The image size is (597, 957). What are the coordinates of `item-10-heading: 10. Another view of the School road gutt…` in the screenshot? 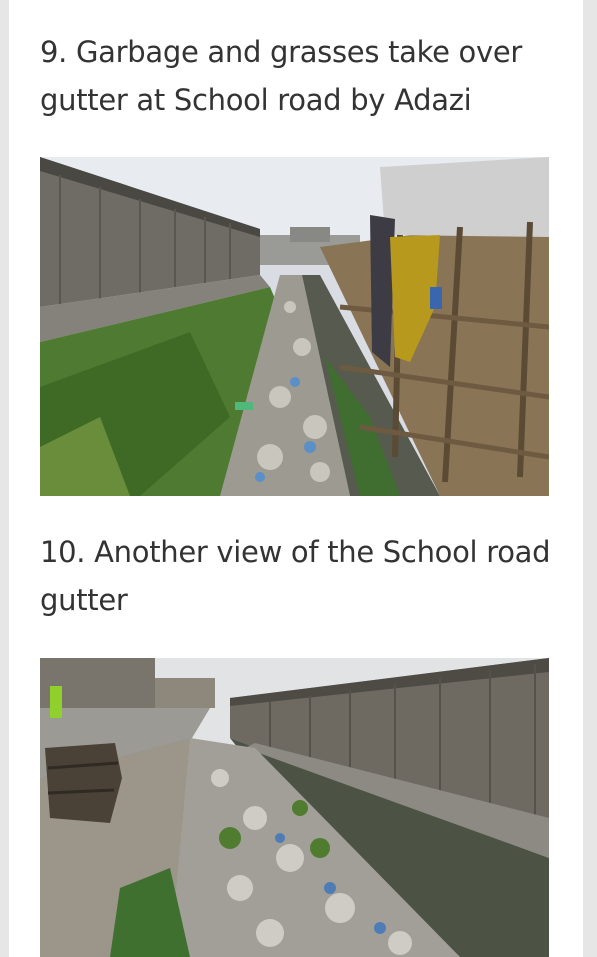 It's located at (295, 576).